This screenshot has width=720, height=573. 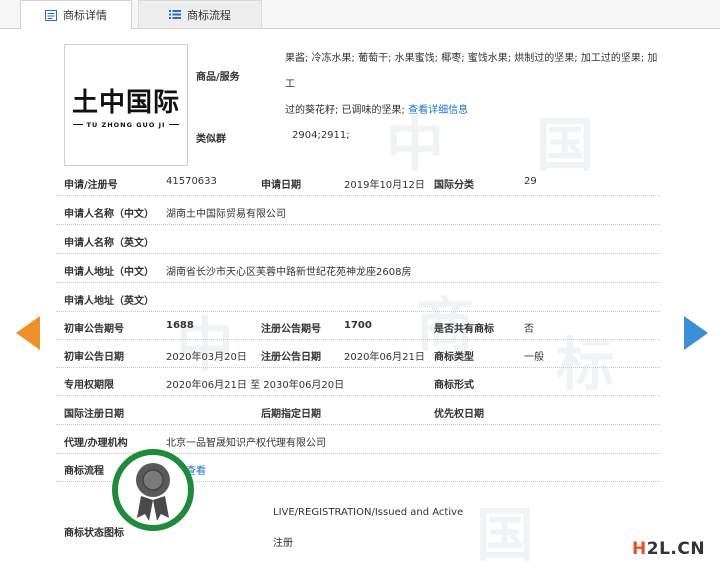 What do you see at coordinates (283, 543) in the screenshot?
I see `status-cn-value: 注册` at bounding box center [283, 543].